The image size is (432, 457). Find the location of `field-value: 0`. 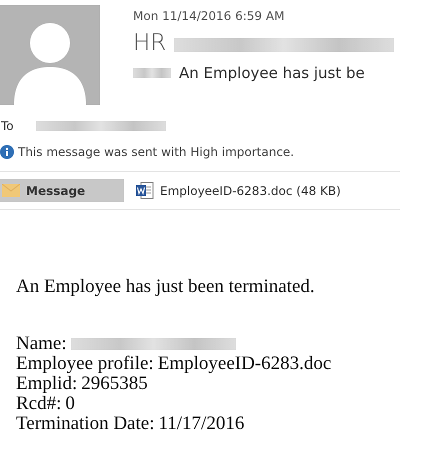

field-value: 0 is located at coordinates (70, 404).